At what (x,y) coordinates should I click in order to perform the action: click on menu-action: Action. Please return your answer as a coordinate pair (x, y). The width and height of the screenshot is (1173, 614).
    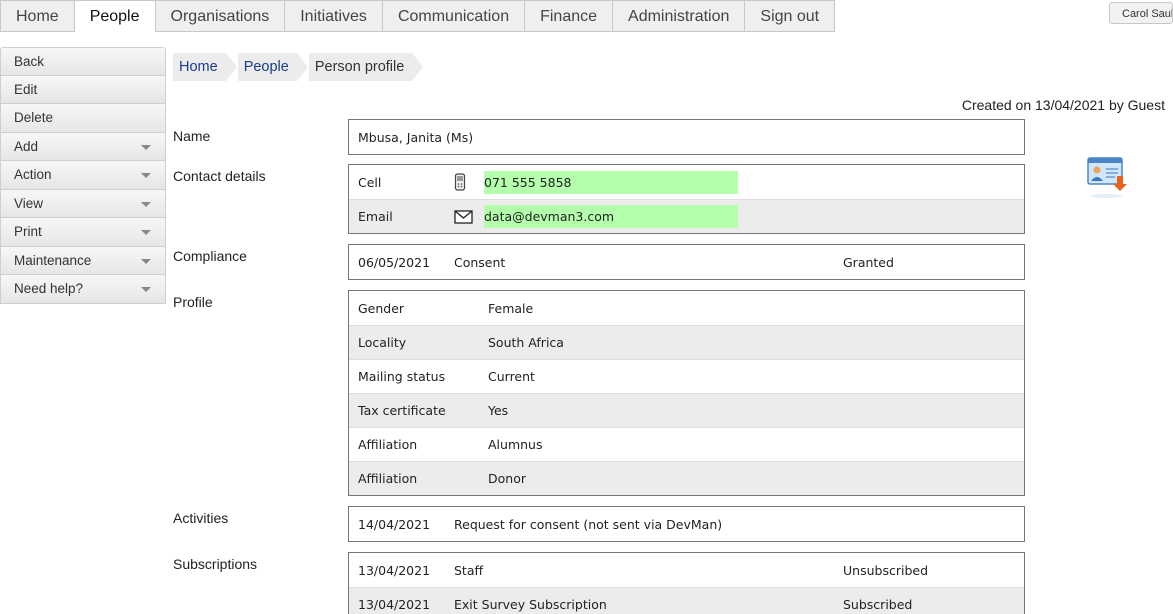
    Looking at the image, I should click on (83, 175).